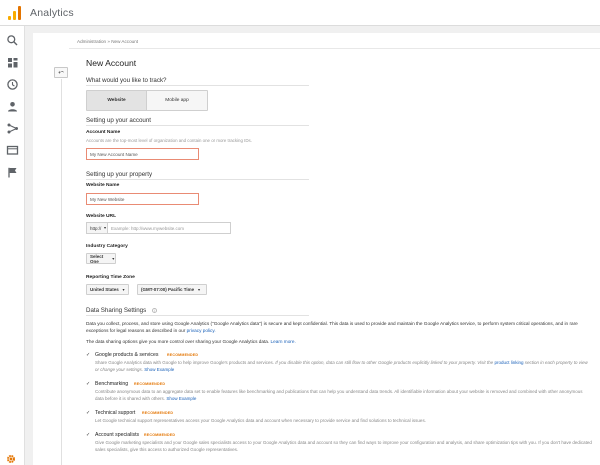 The width and height of the screenshot is (600, 465). Describe the element at coordinates (283, 341) in the screenshot. I see `learn-more-link: Learn more.` at that location.